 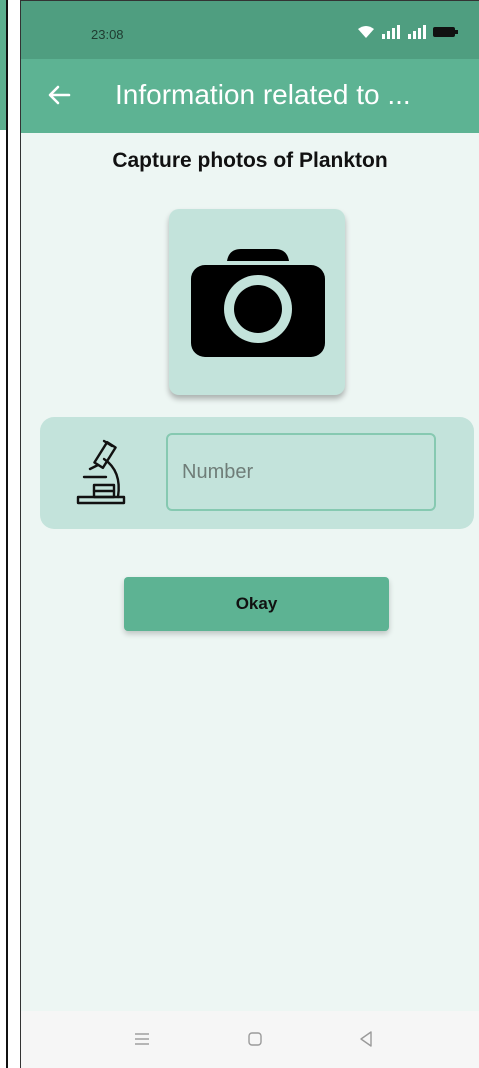 I want to click on capture-photo-button, so click(x=257, y=302).